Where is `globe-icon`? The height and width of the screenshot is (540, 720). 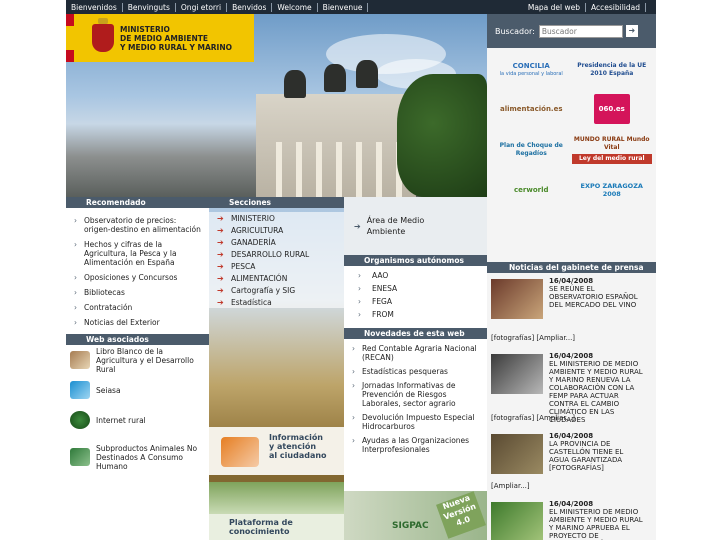 globe-icon is located at coordinates (80, 420).